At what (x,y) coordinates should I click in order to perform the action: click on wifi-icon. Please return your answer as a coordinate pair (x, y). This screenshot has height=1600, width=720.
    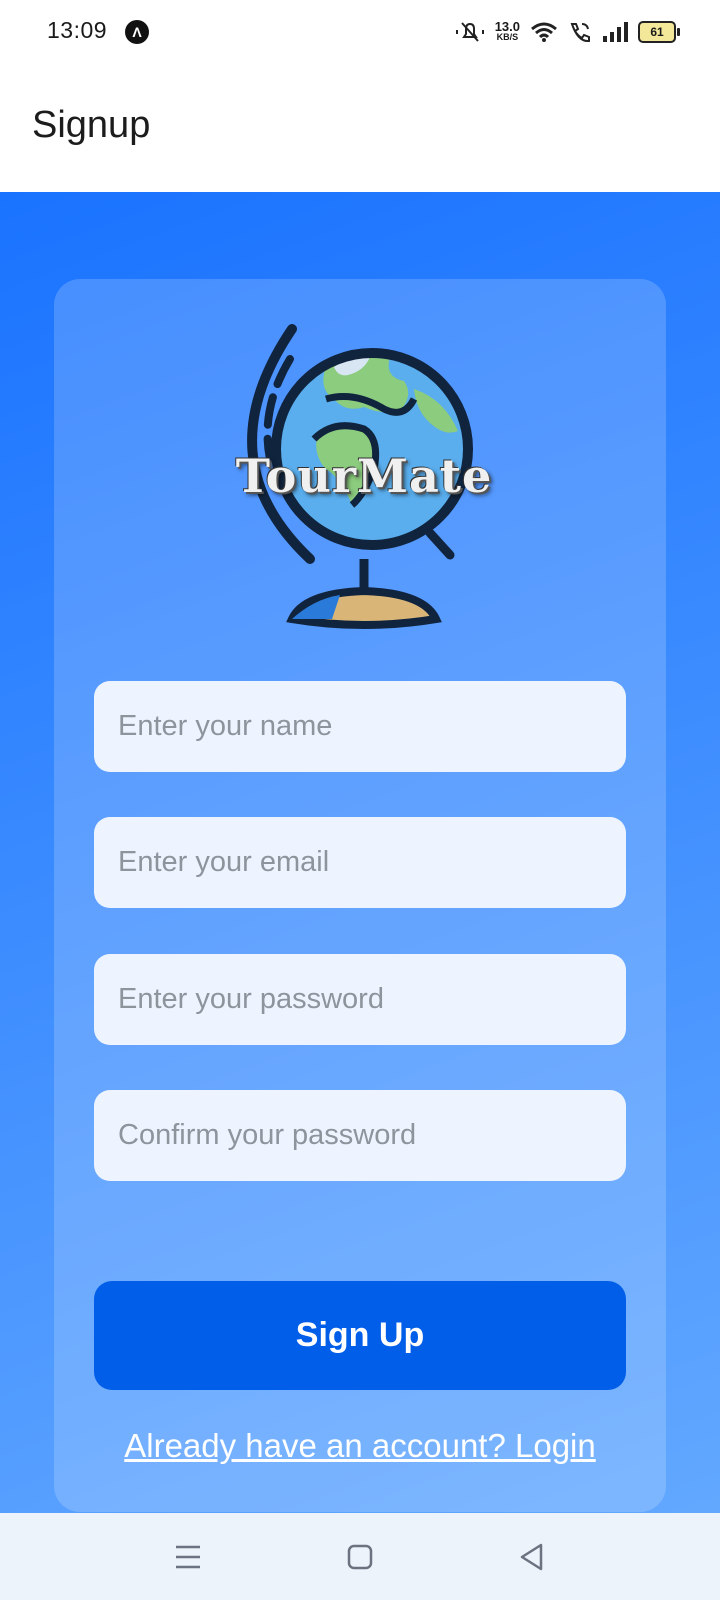
    Looking at the image, I should click on (544, 32).